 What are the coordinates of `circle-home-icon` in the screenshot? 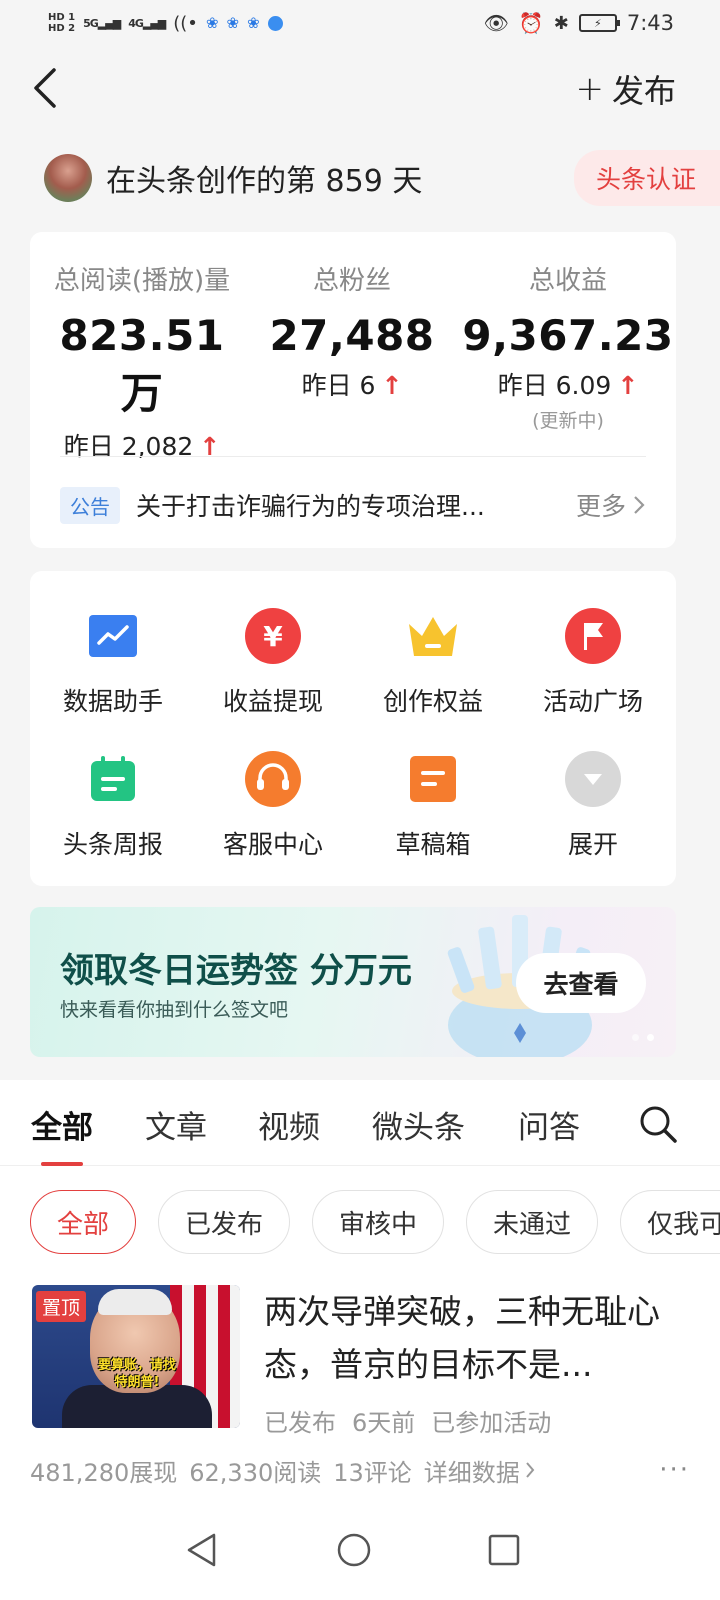 It's located at (354, 1550).